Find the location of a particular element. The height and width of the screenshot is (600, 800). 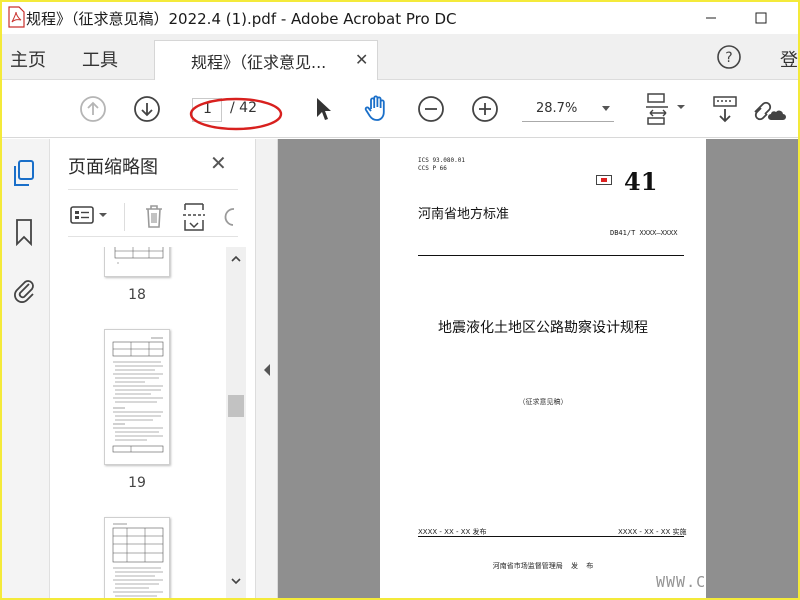

page-thumbnails-button is located at coordinates (24, 174).